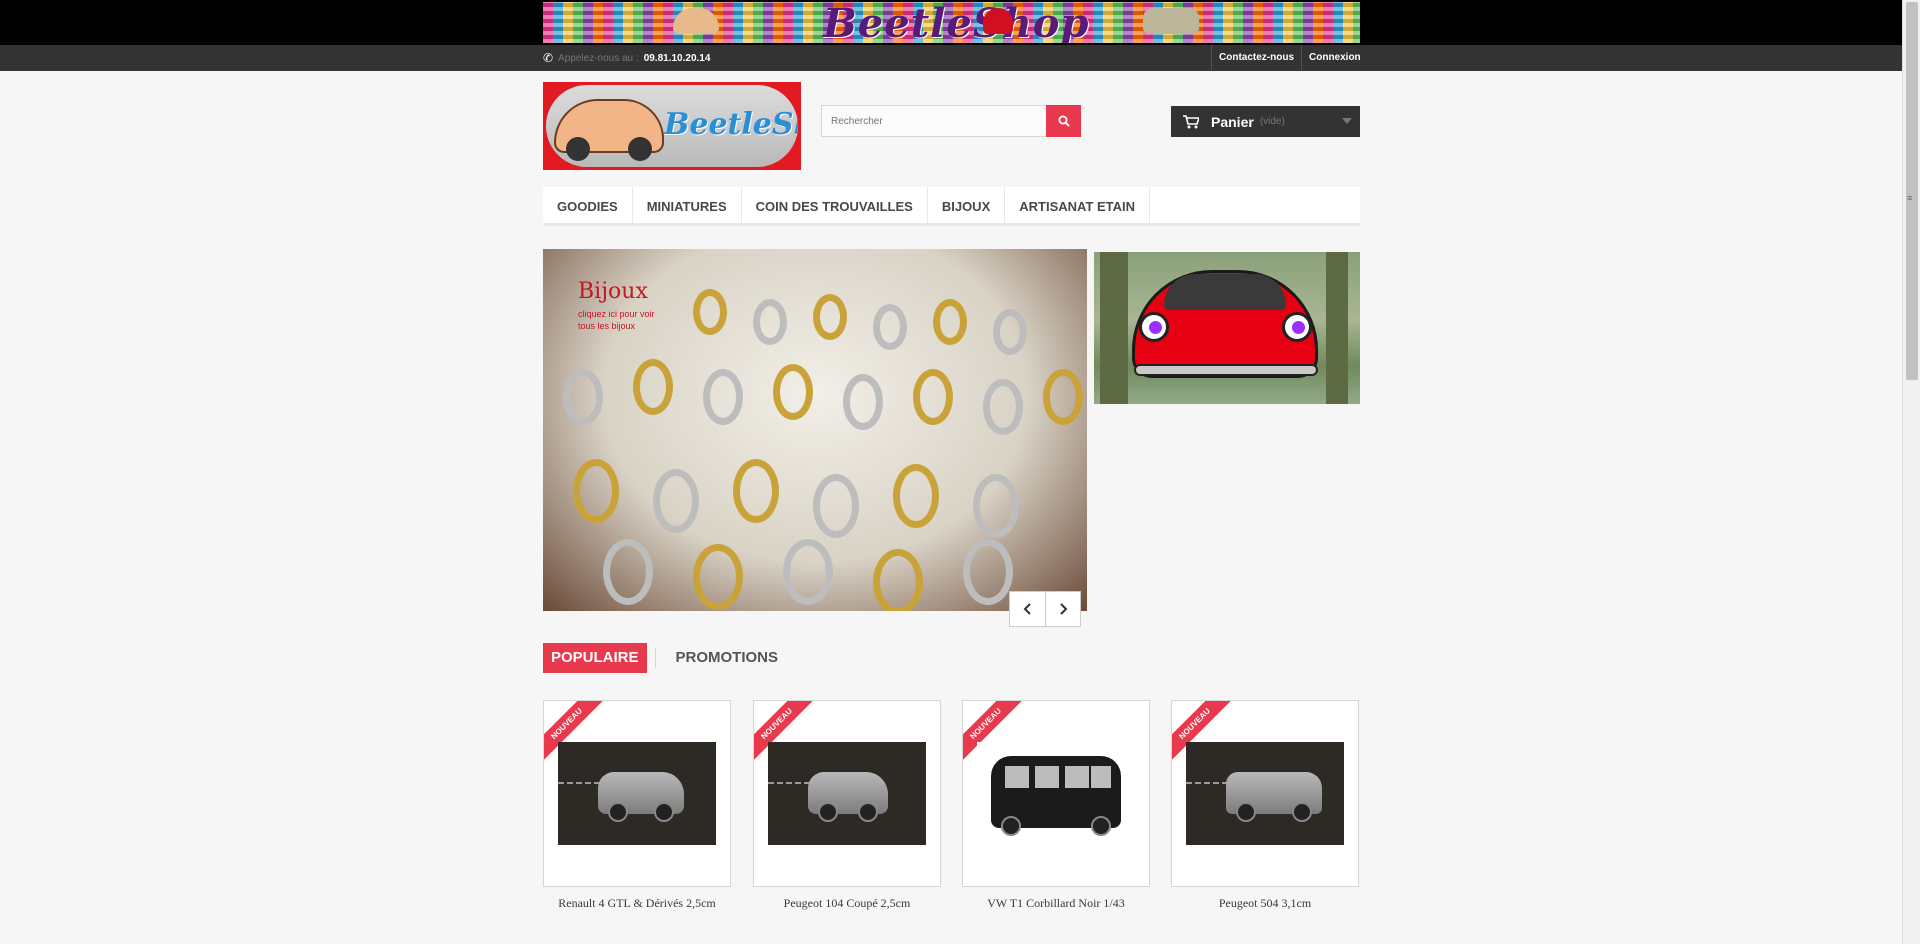  Describe the element at coordinates (1154, 327) in the screenshot. I see `beetle-eye-left` at that location.